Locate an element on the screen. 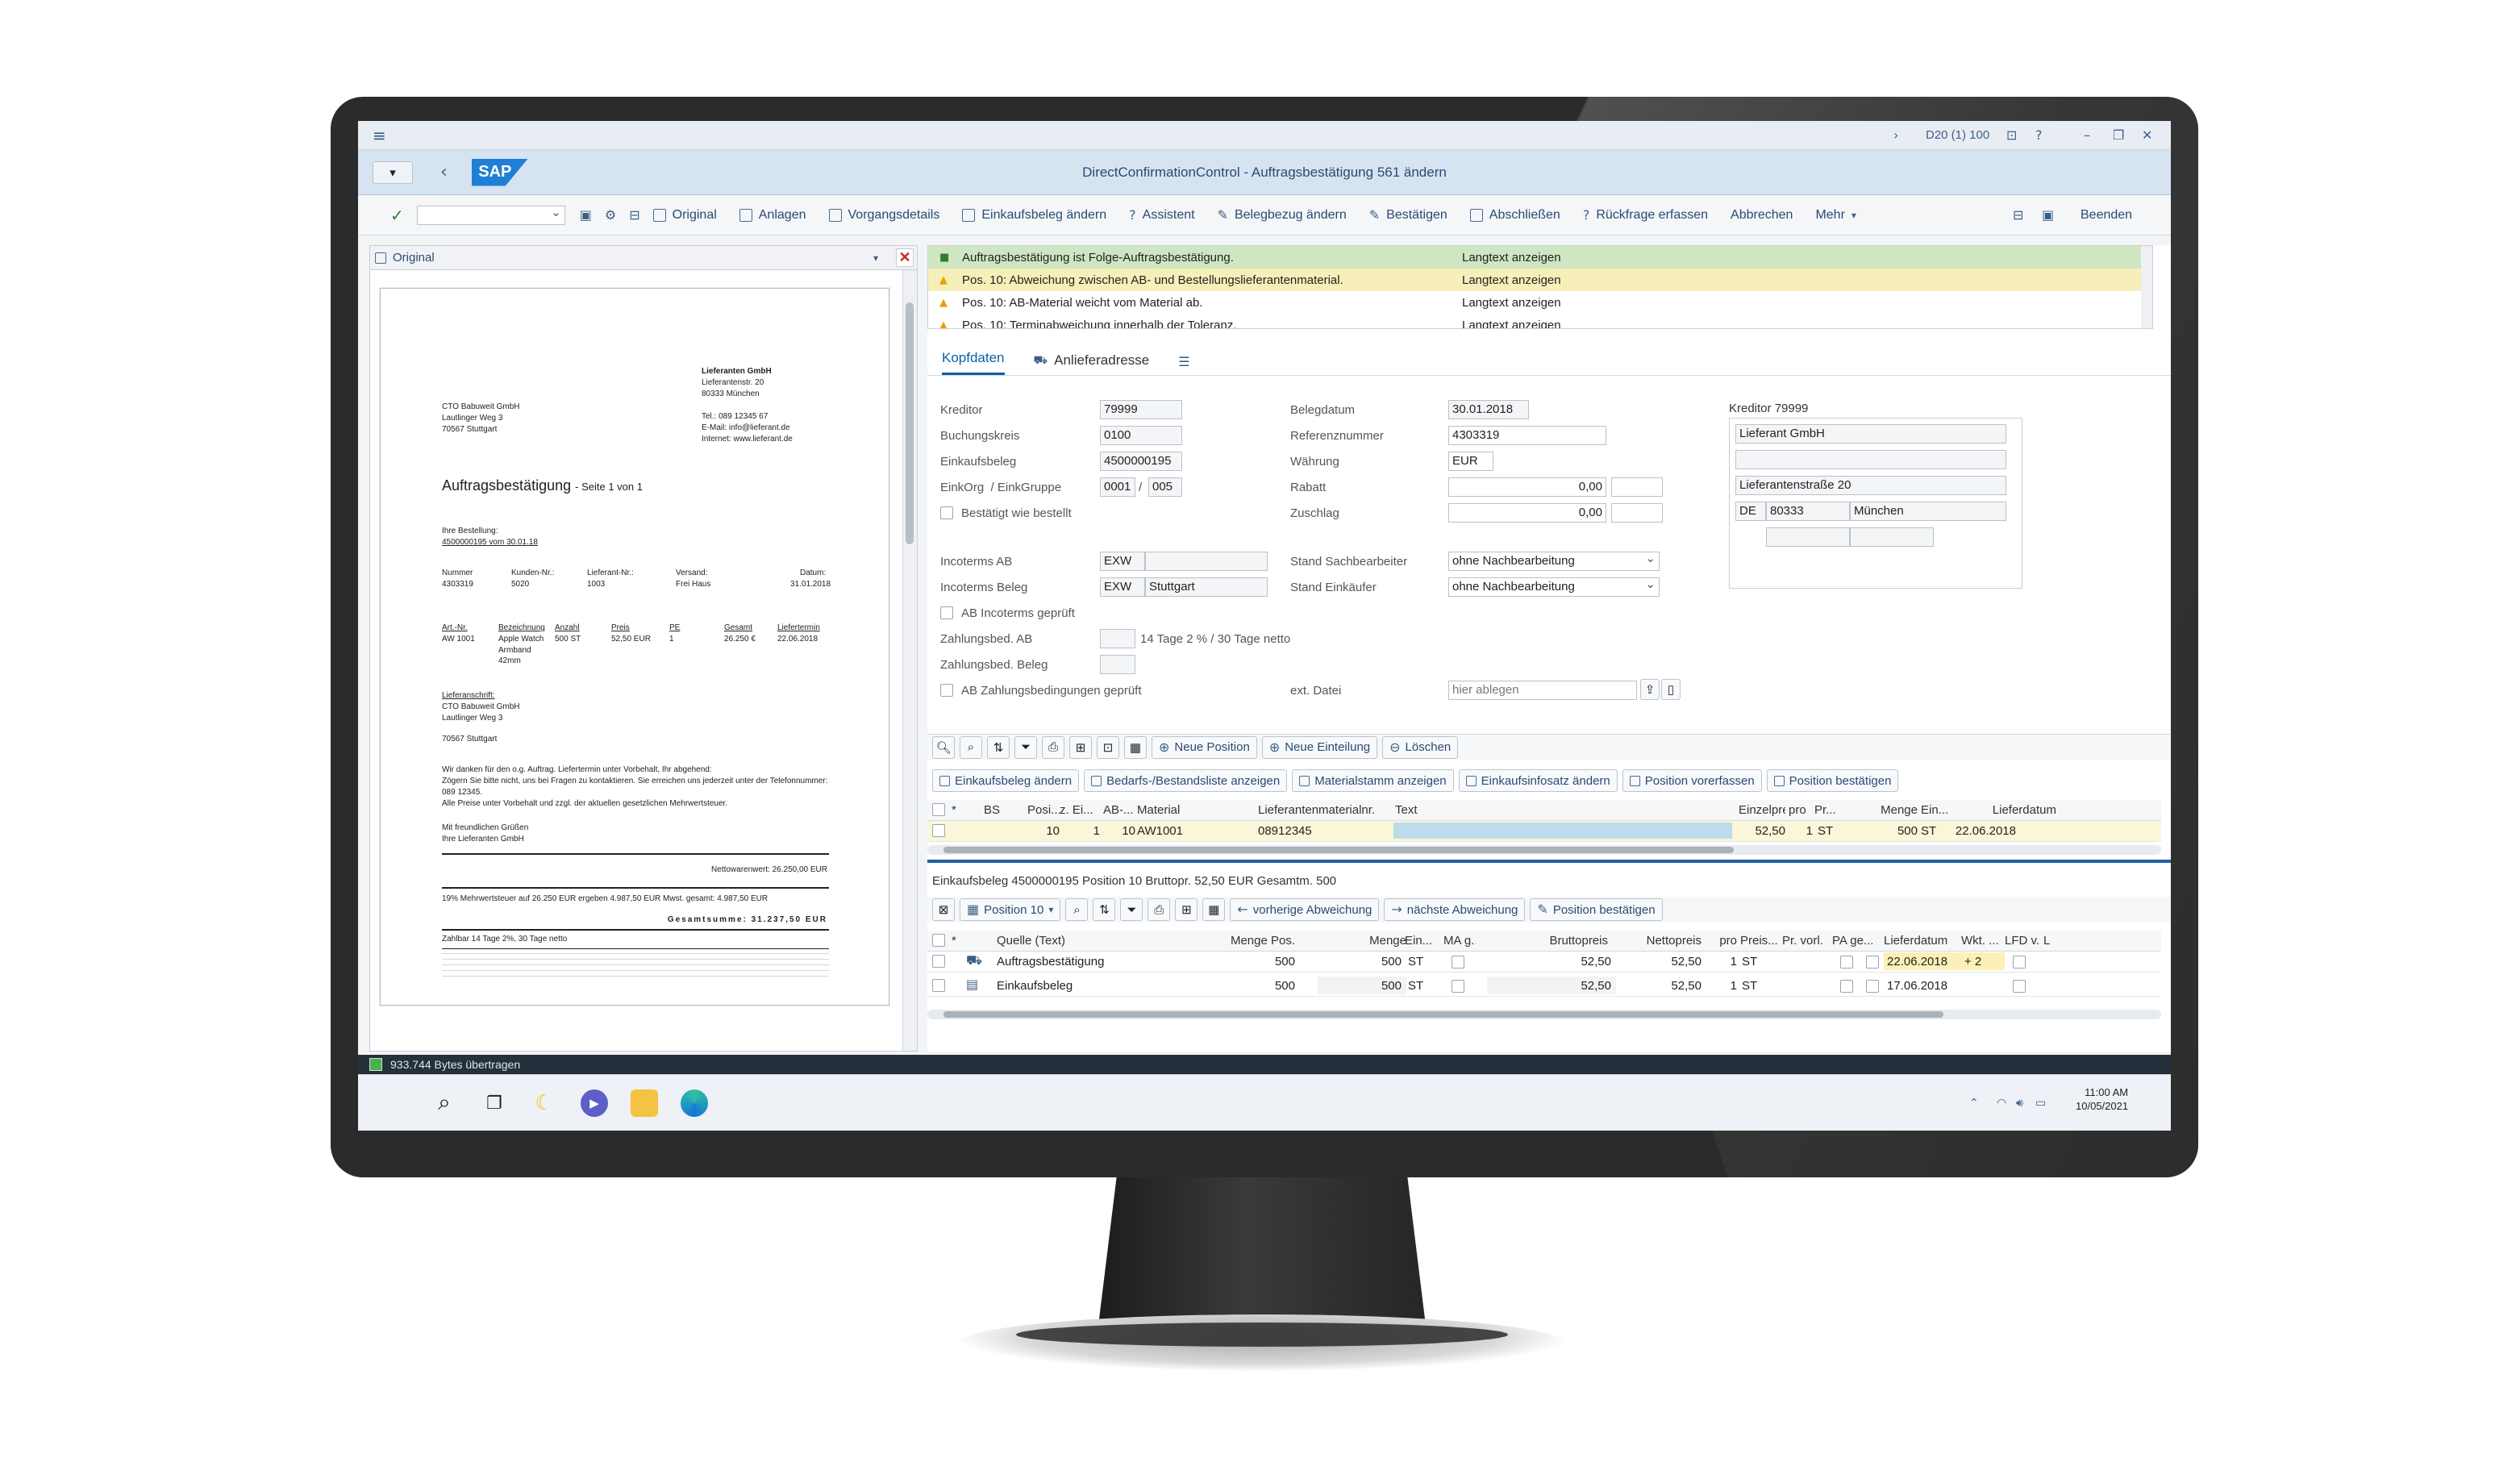  kreditor-field: 79999 is located at coordinates (1141, 409).